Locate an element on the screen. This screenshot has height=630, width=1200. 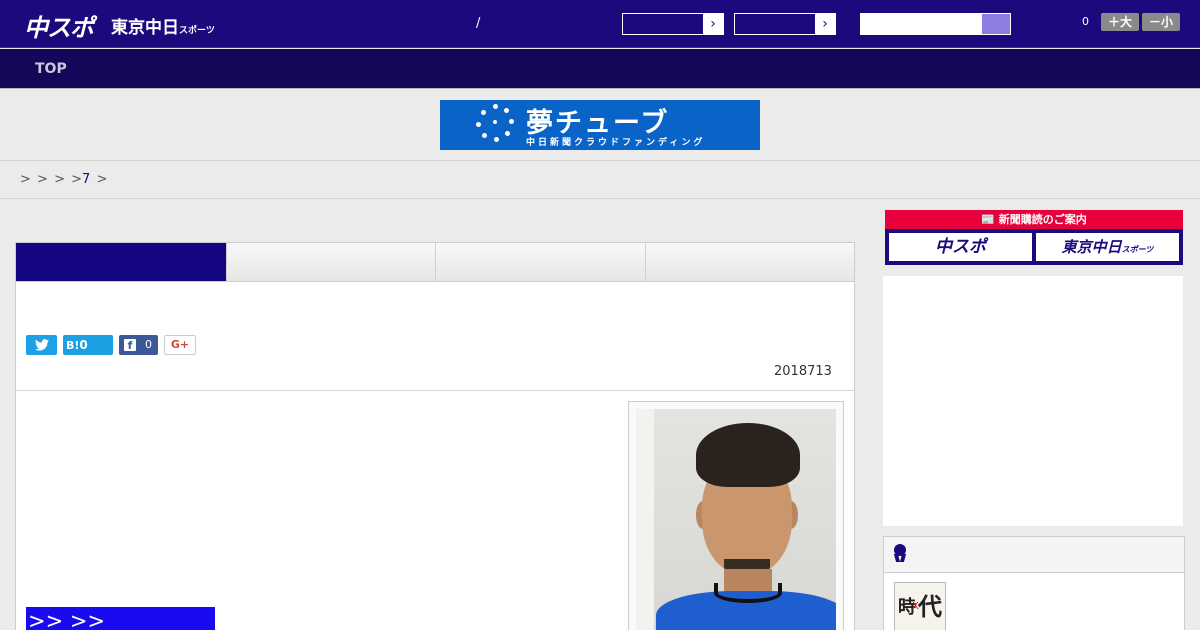
ad-slot is located at coordinates (1033, 401).